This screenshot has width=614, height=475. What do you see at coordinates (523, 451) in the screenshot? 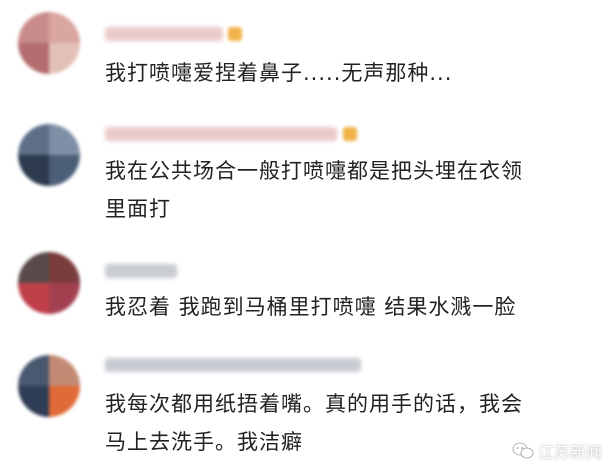
I see `wechat-icon` at bounding box center [523, 451].